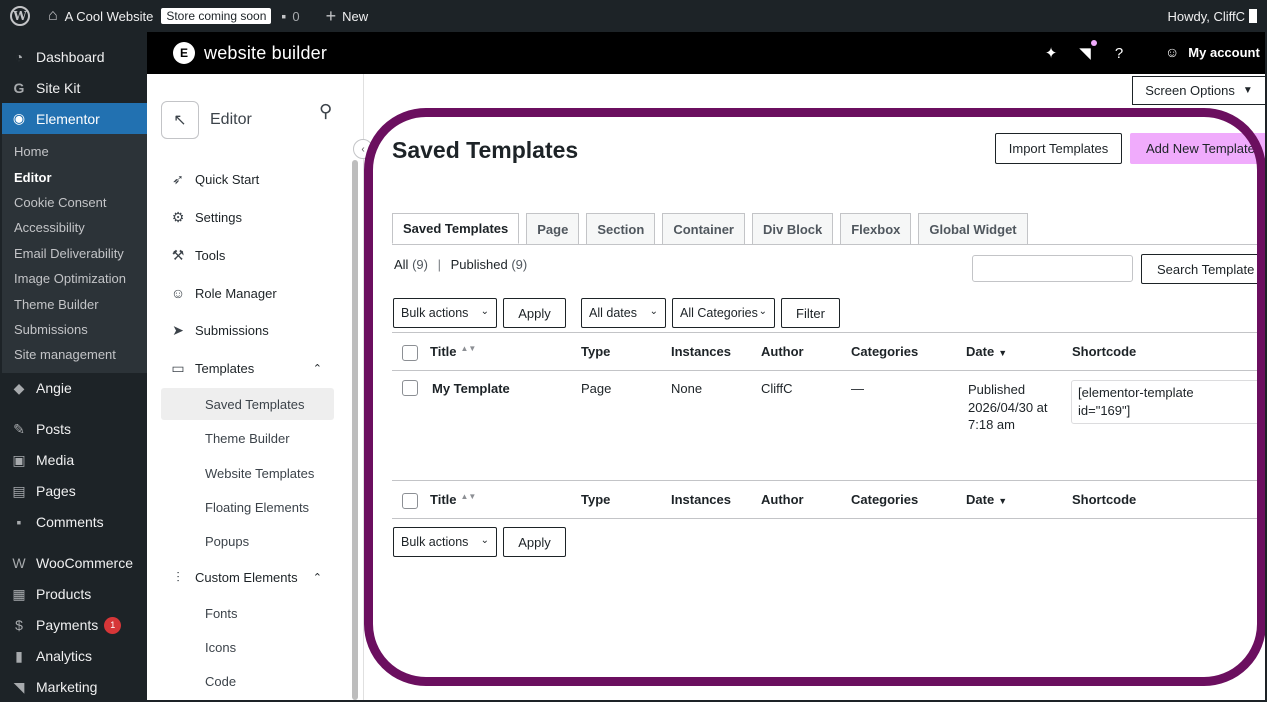 The height and width of the screenshot is (702, 1267). Describe the element at coordinates (73, 354) in the screenshot. I see `submenu-site-management: Site management` at that location.